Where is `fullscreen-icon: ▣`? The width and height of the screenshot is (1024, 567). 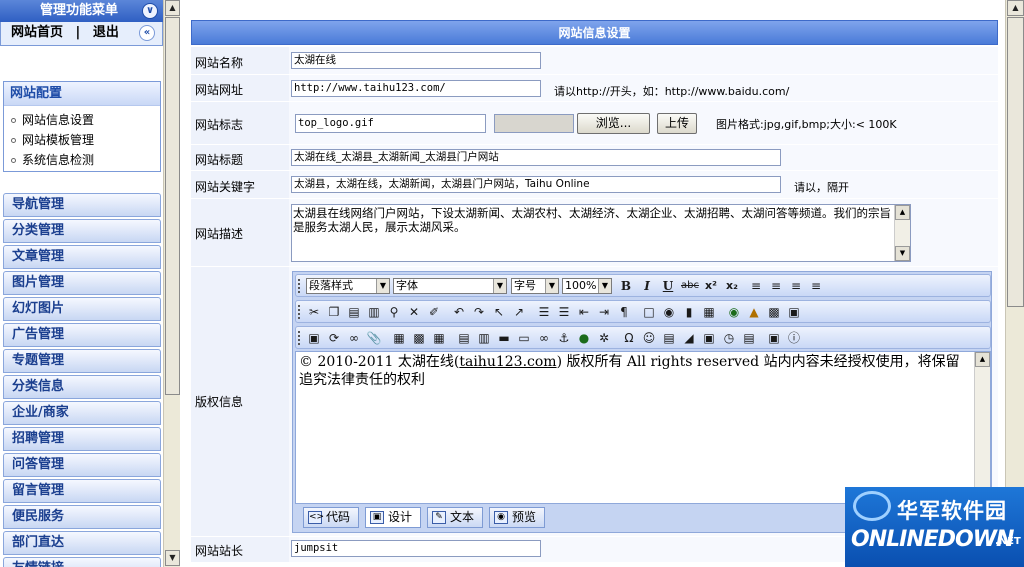
fullscreen-icon: ▣ is located at coordinates (774, 338).